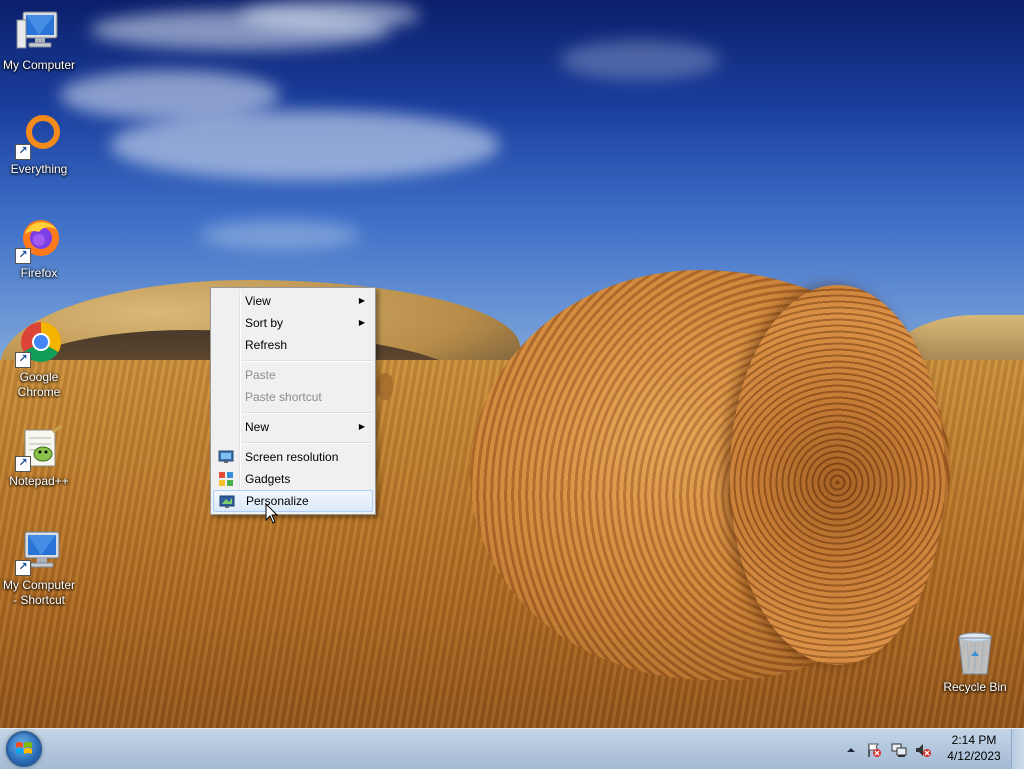 This screenshot has width=1024, height=769. I want to click on menu-item-view: View ▶, so click(293, 301).